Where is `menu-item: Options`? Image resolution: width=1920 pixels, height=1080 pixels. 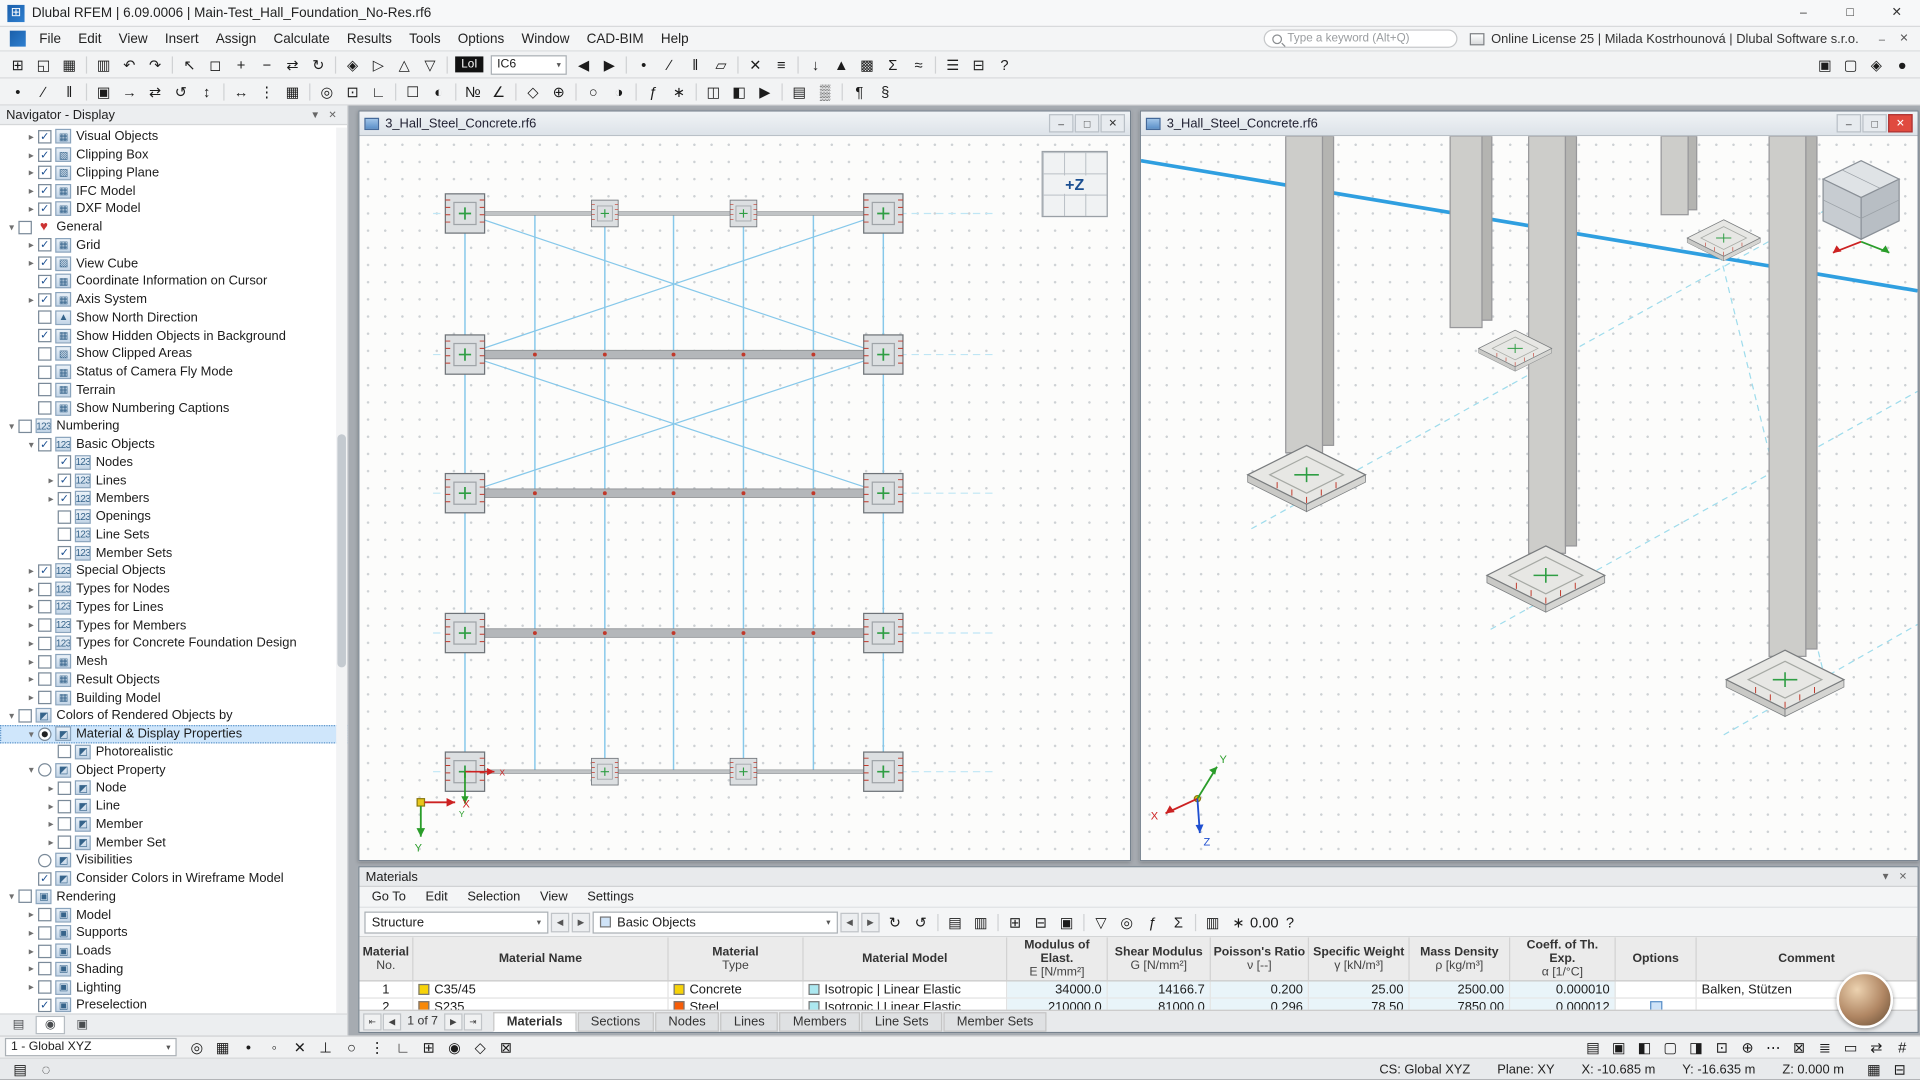
menu-item: Options is located at coordinates (481, 39).